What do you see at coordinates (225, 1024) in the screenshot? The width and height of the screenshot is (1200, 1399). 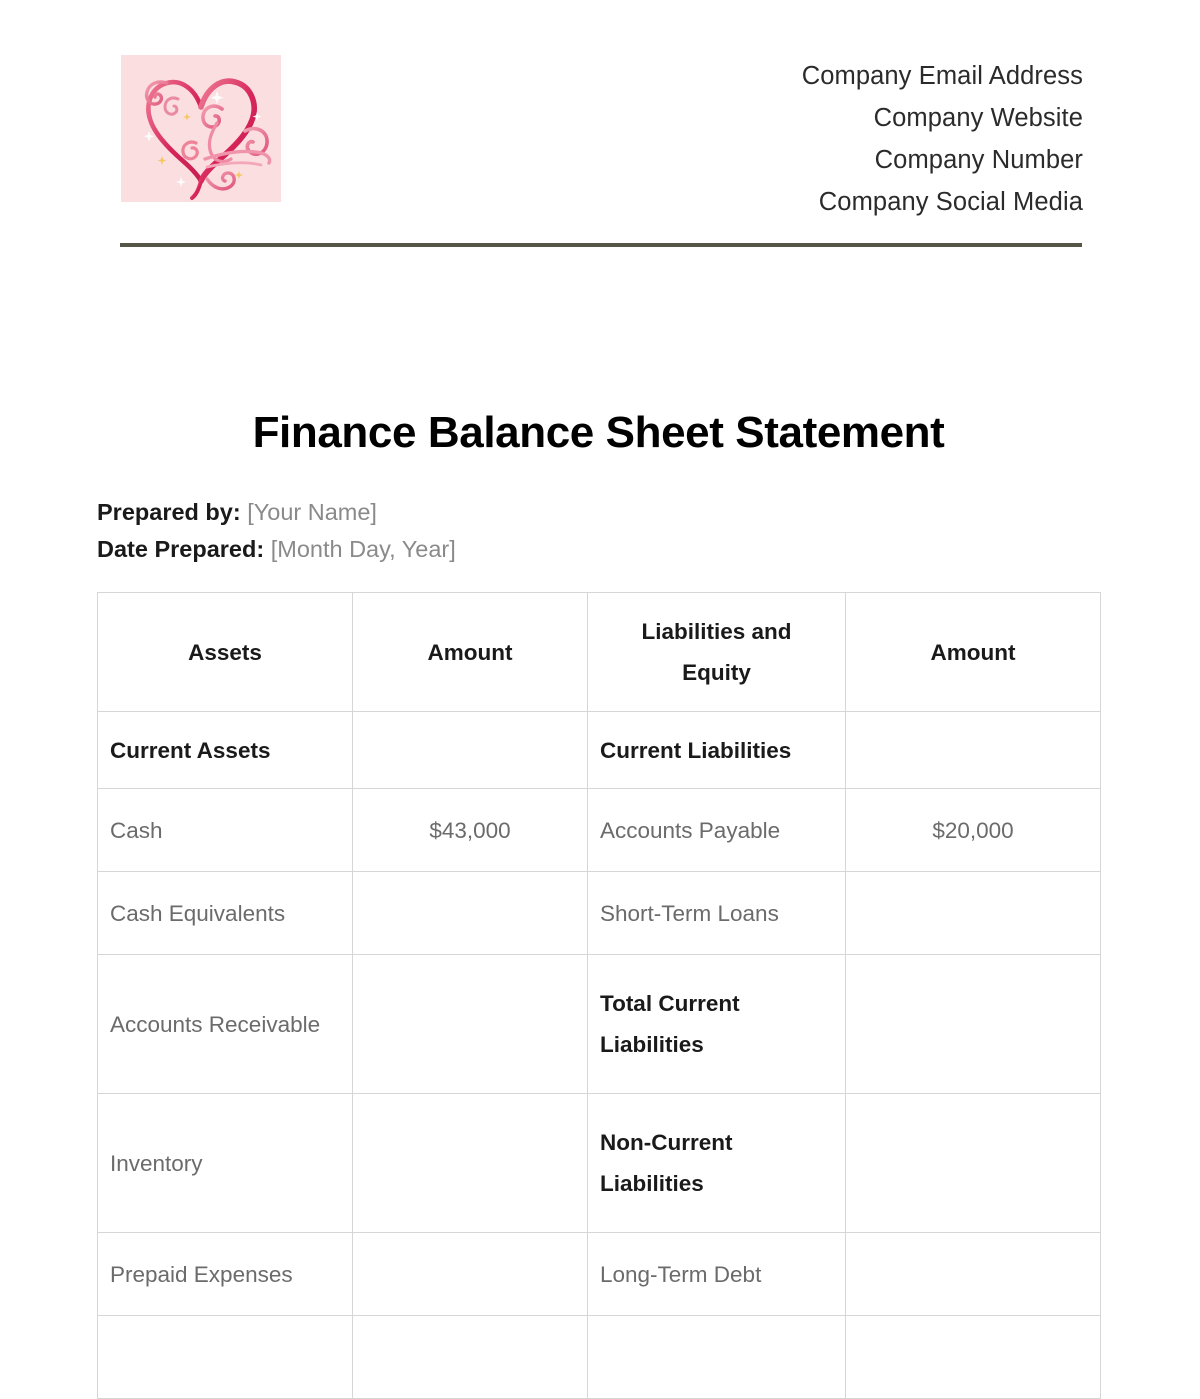 I see `cell-assets: Accounts Receivable` at bounding box center [225, 1024].